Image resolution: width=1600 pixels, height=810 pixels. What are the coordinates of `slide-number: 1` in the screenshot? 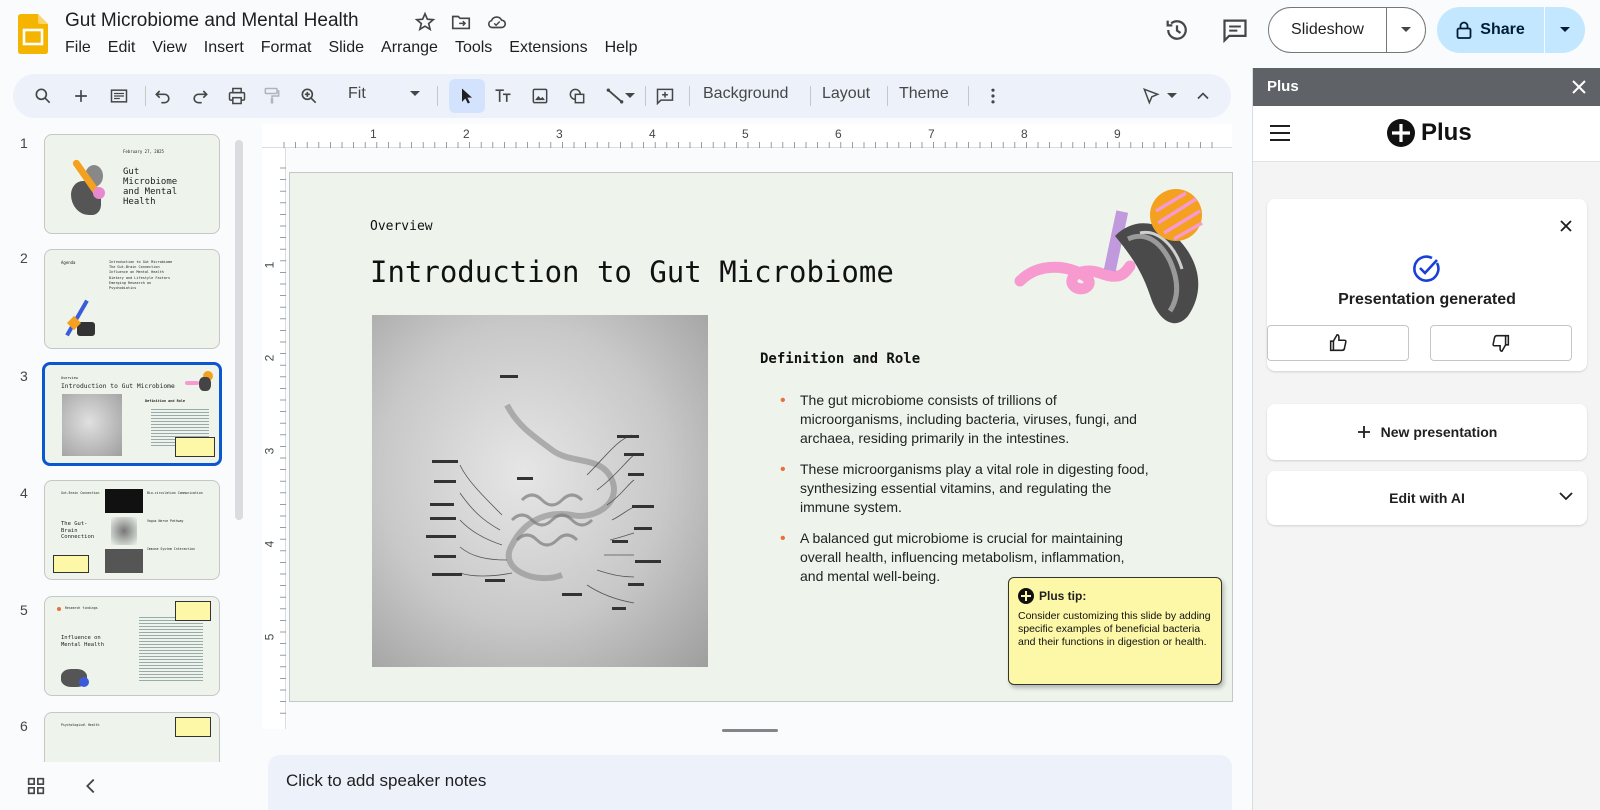 It's located at (24, 143).